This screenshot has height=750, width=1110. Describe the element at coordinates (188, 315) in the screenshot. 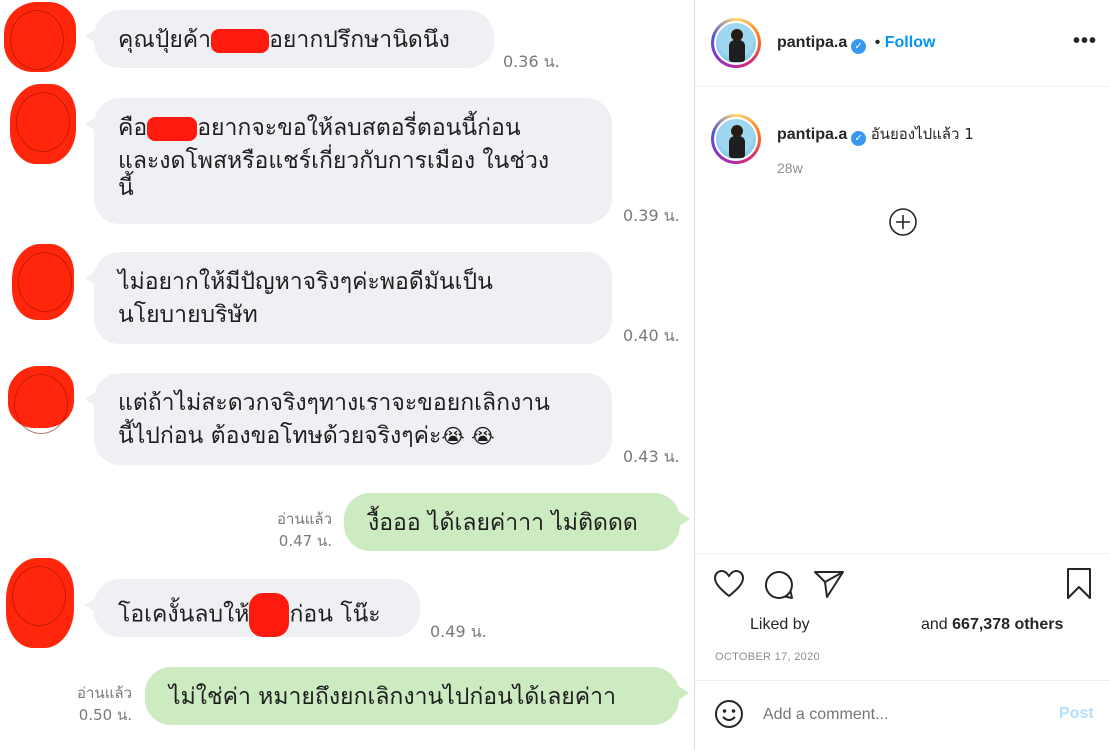

I see `message-text: นโยบายบริษัท` at that location.